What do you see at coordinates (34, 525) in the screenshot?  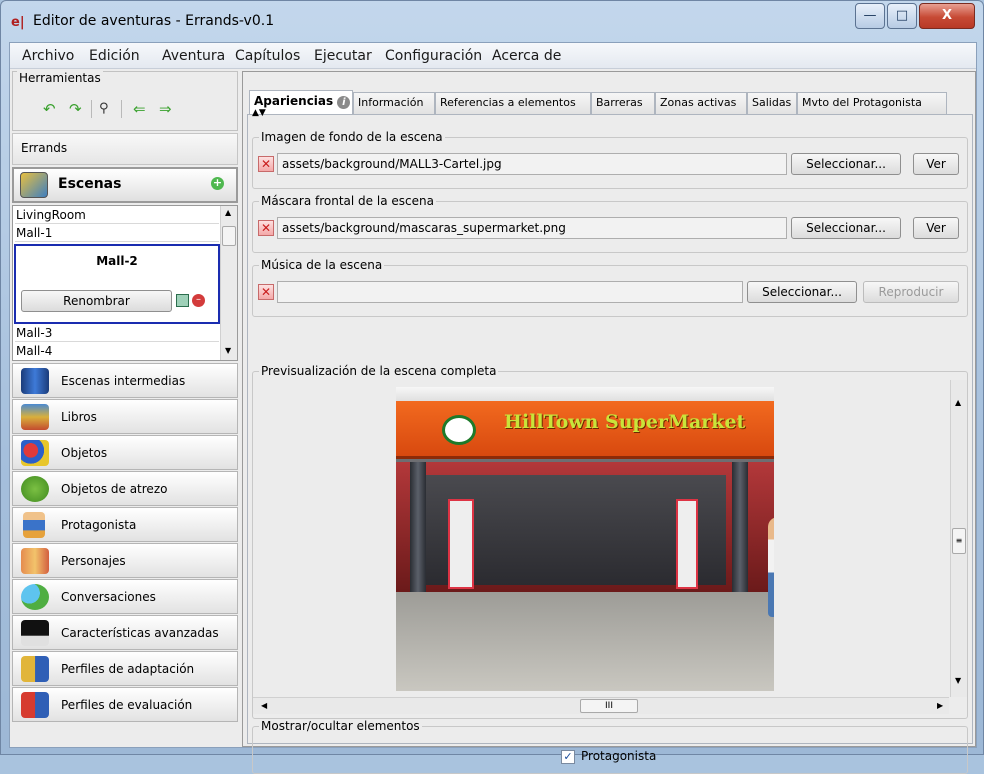 I see `protagonist-icon` at bounding box center [34, 525].